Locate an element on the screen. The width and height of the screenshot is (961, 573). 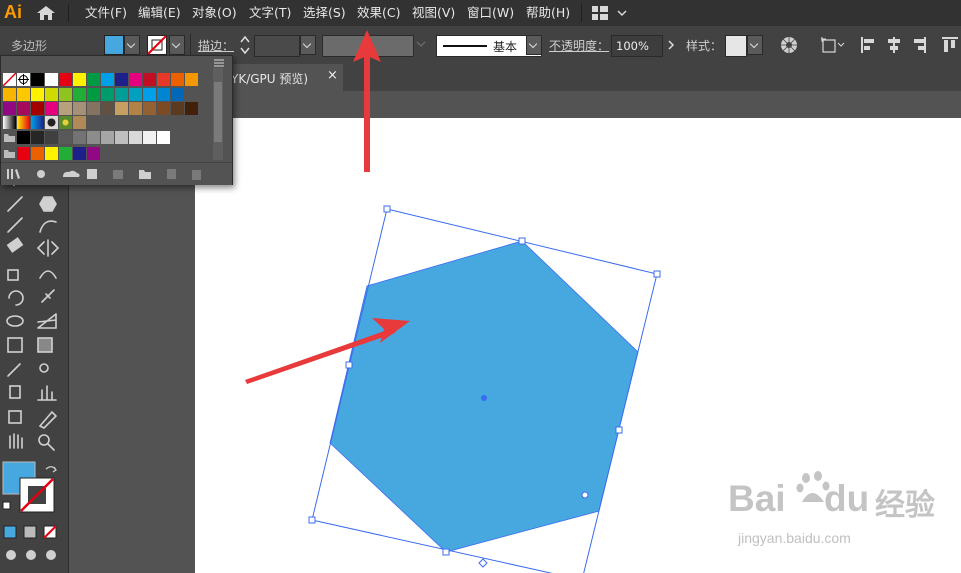
panel-menu-icon is located at coordinates (219, 63).